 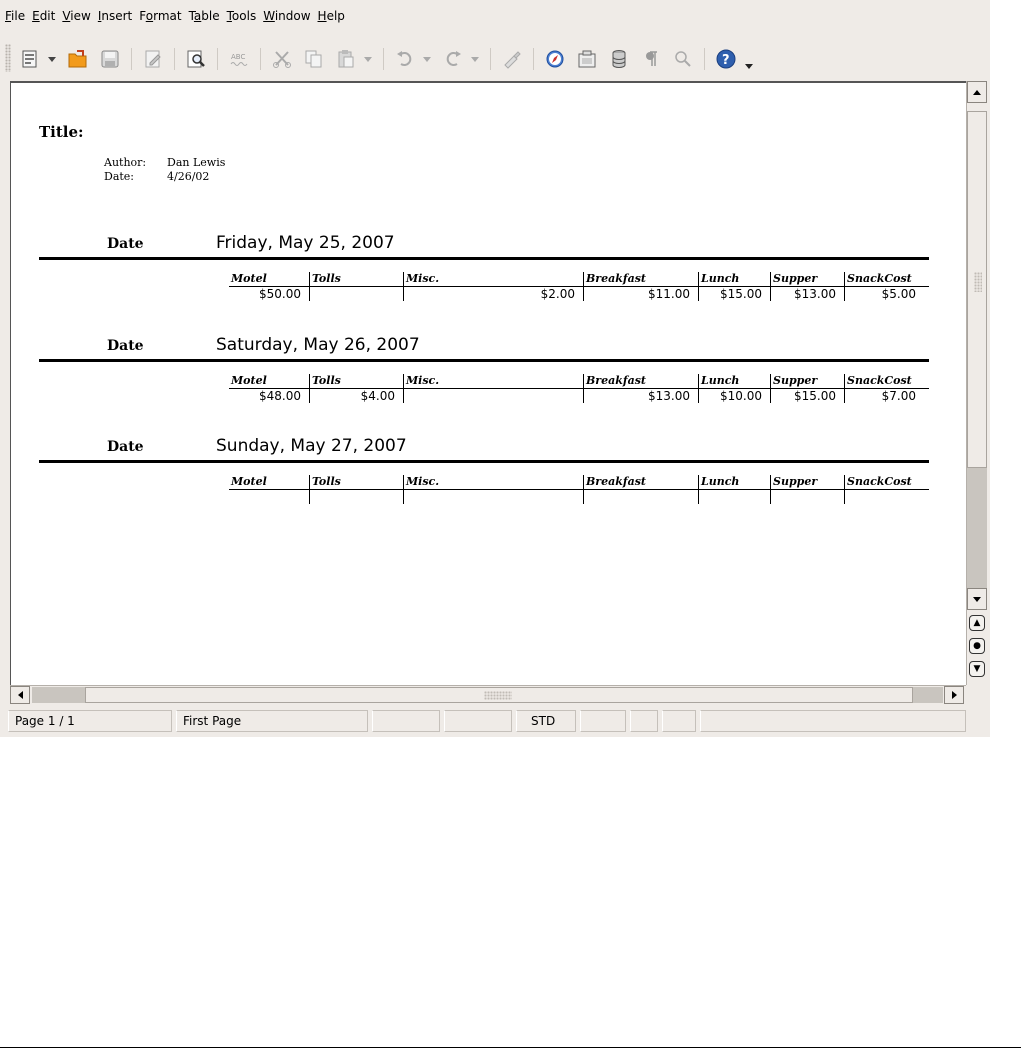 What do you see at coordinates (311, 446) in the screenshot?
I see `section-date-value: Sunday, May 27, 2007` at bounding box center [311, 446].